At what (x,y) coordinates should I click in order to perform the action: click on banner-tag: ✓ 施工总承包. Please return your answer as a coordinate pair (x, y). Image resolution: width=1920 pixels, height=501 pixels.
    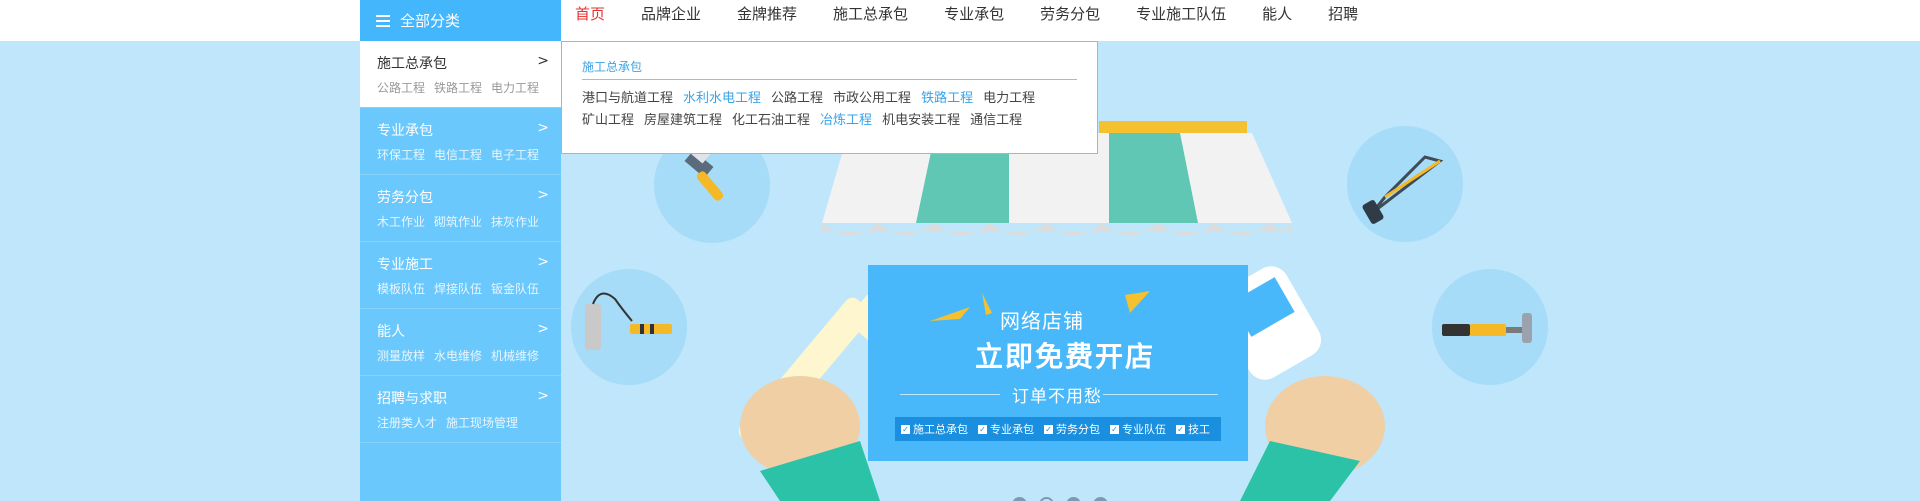
    Looking at the image, I should click on (934, 429).